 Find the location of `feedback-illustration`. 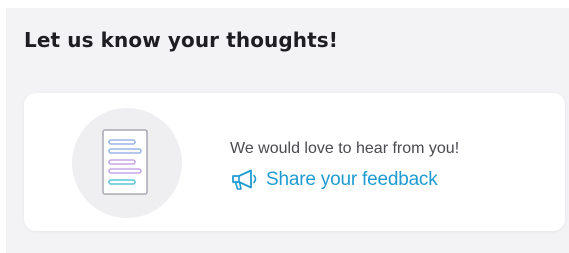

feedback-illustration is located at coordinates (127, 163).